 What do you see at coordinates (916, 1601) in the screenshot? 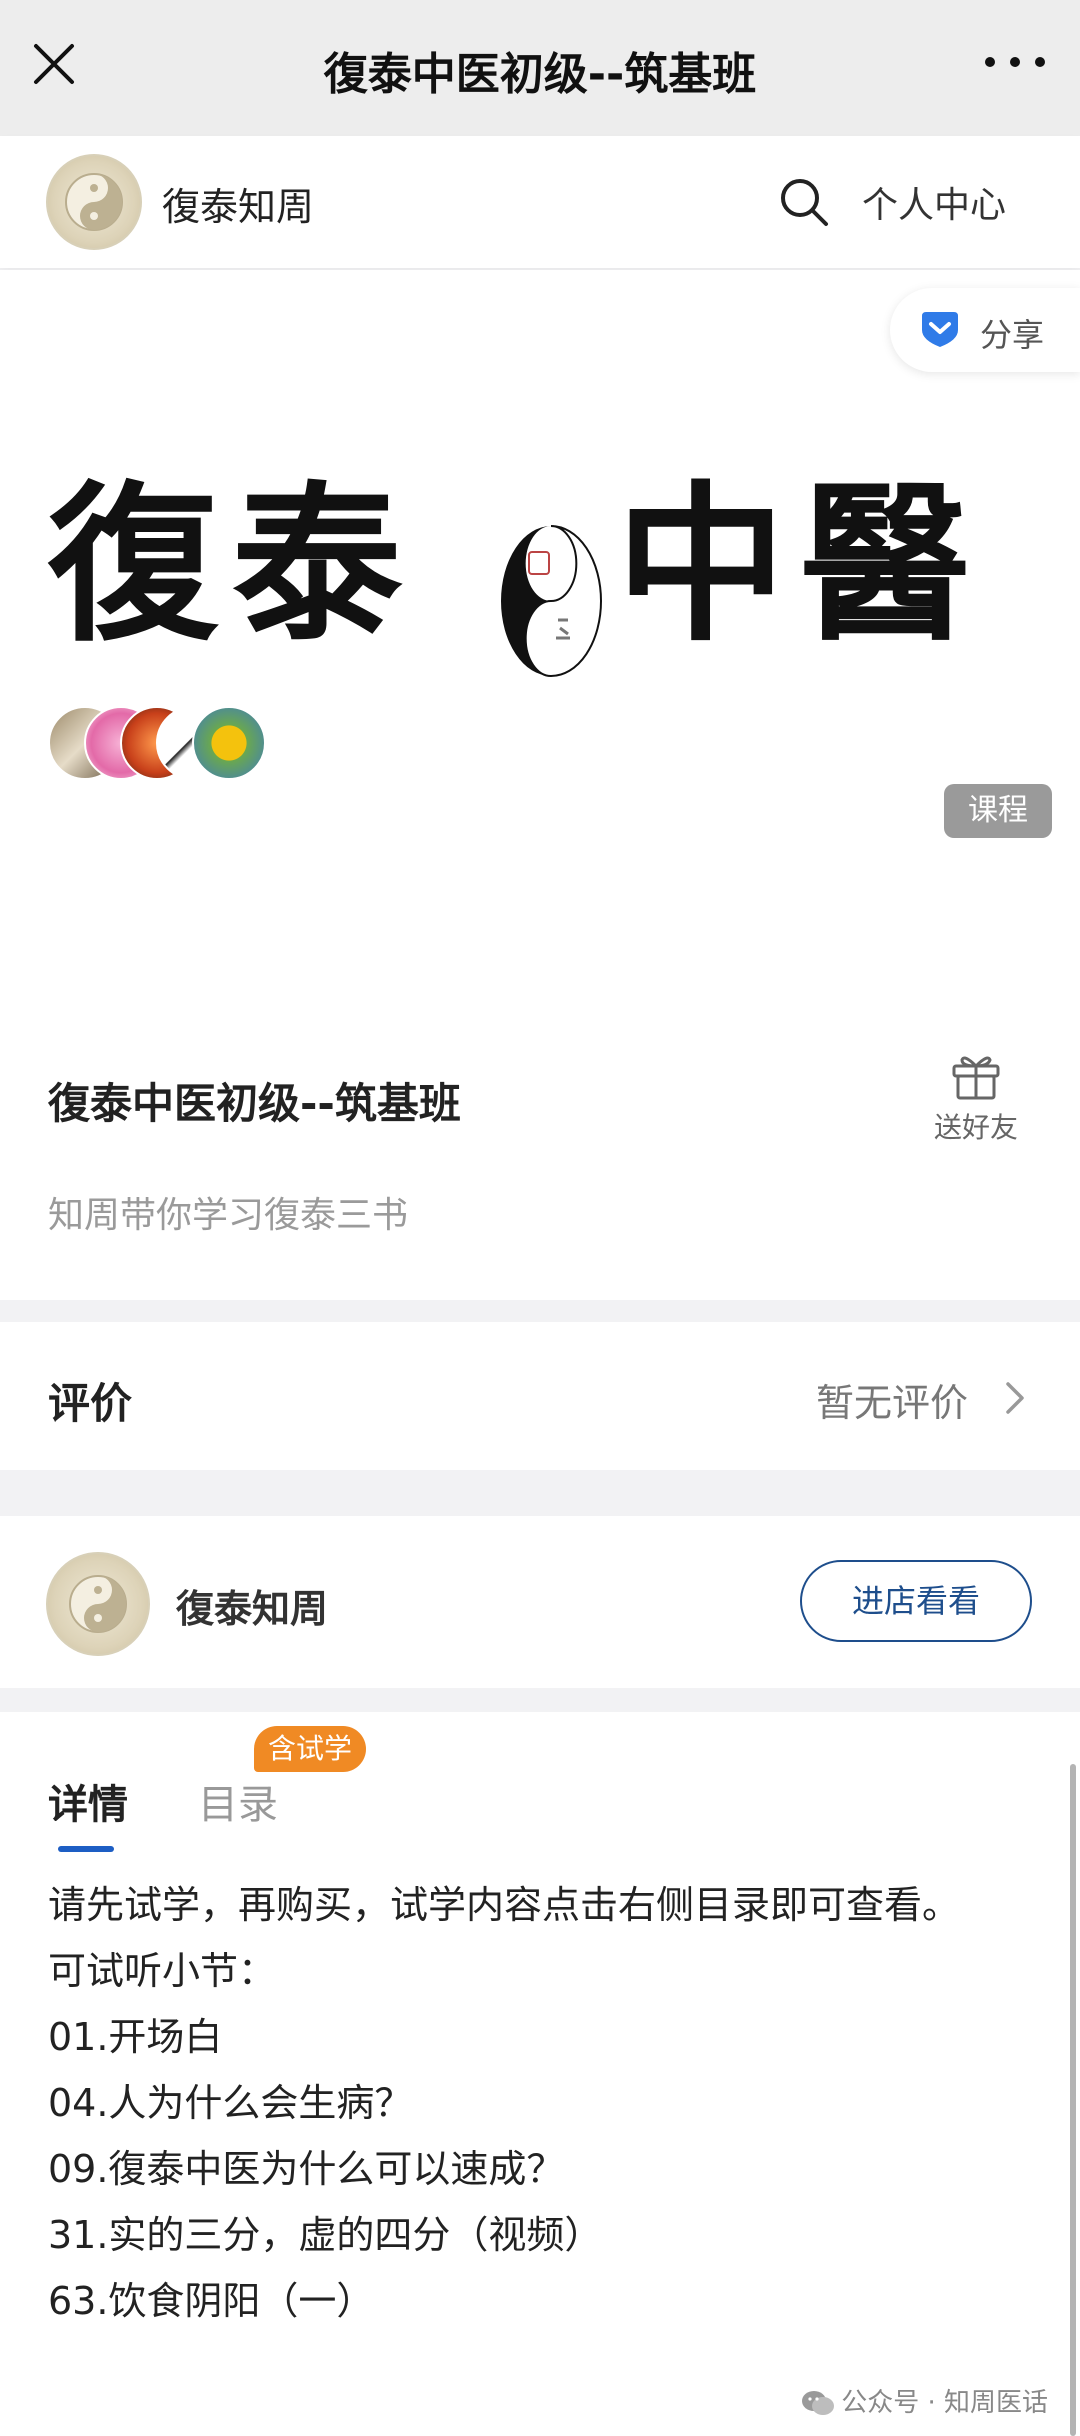
I see `enter-shop-button: 进店看看` at bounding box center [916, 1601].